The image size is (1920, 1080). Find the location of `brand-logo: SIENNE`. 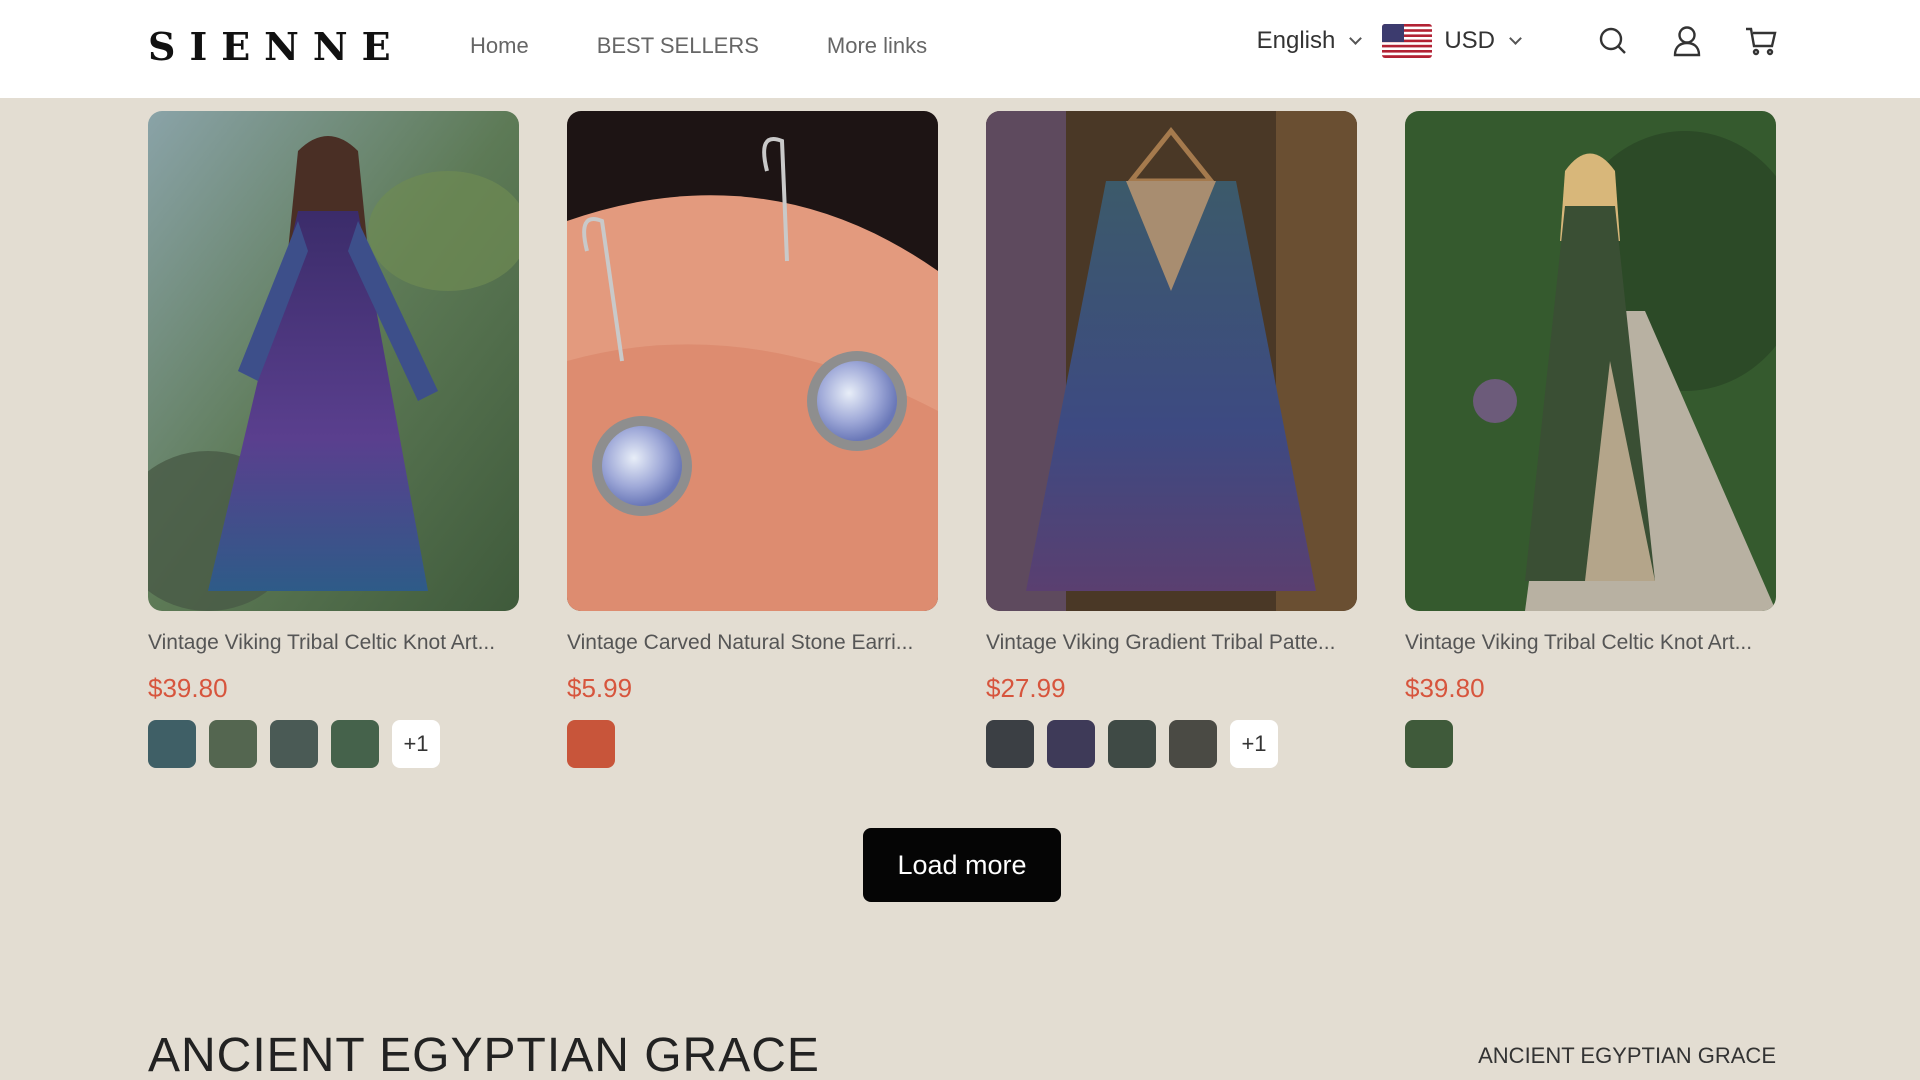

brand-logo: SIENNE is located at coordinates (276, 46).